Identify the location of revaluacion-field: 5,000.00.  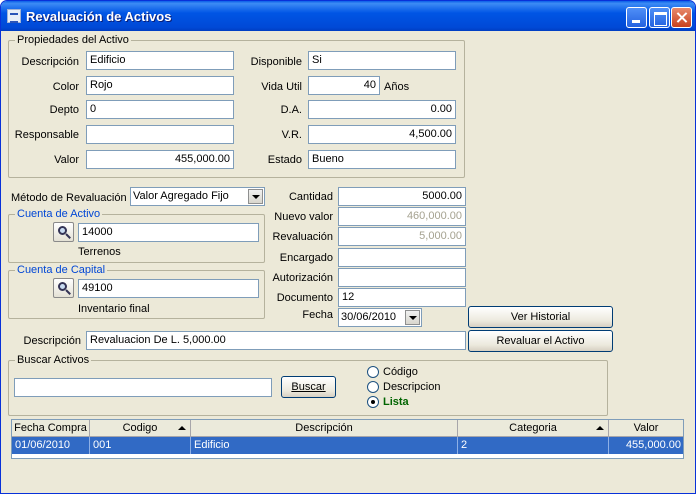
(402, 236).